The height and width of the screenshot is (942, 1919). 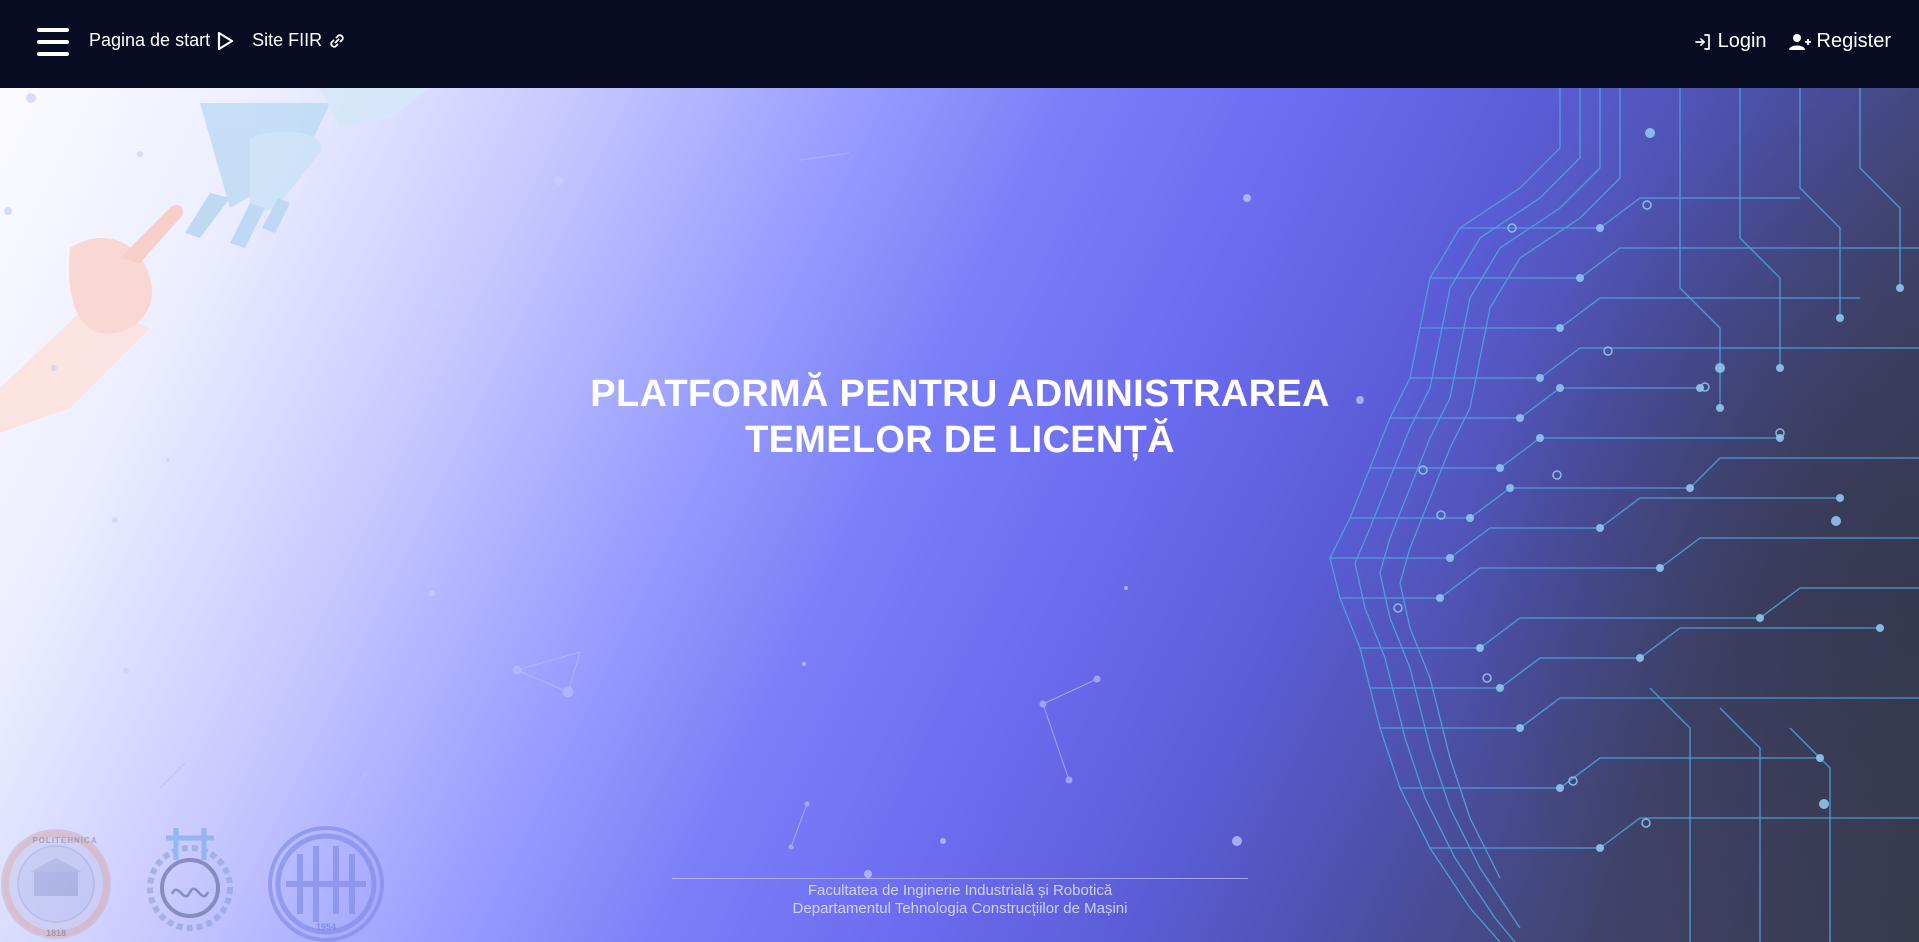 What do you see at coordinates (65, 840) in the screenshot?
I see `upb-logo-text: POLITEHNICA` at bounding box center [65, 840].